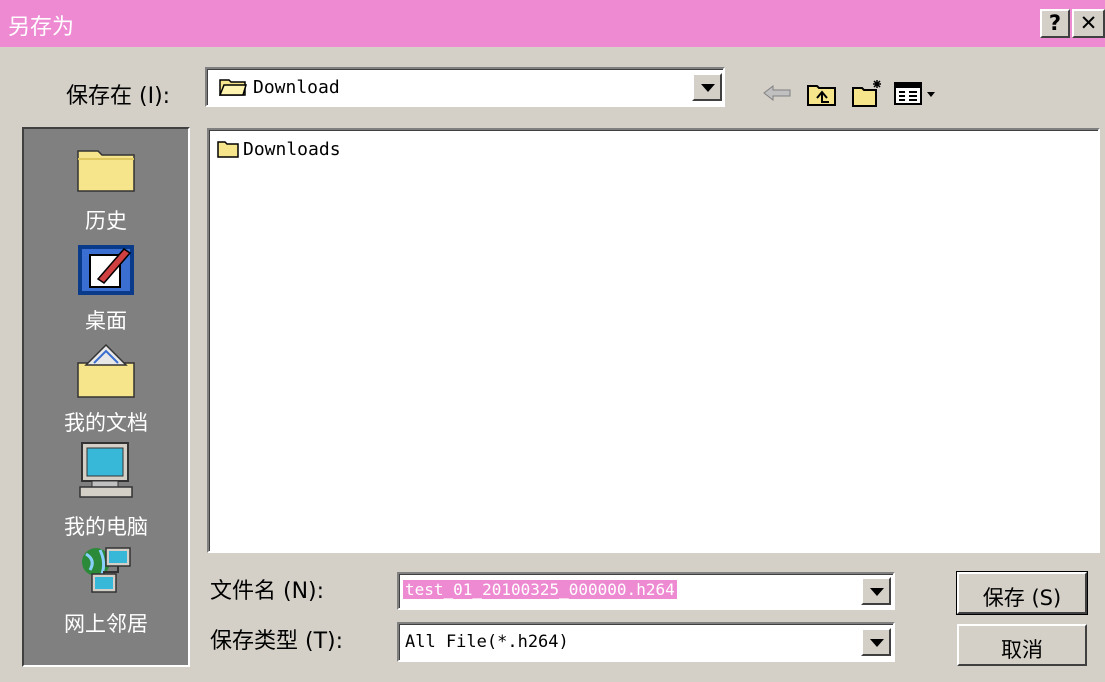  I want to click on save-in-label: 保存在 (I):, so click(118, 96).